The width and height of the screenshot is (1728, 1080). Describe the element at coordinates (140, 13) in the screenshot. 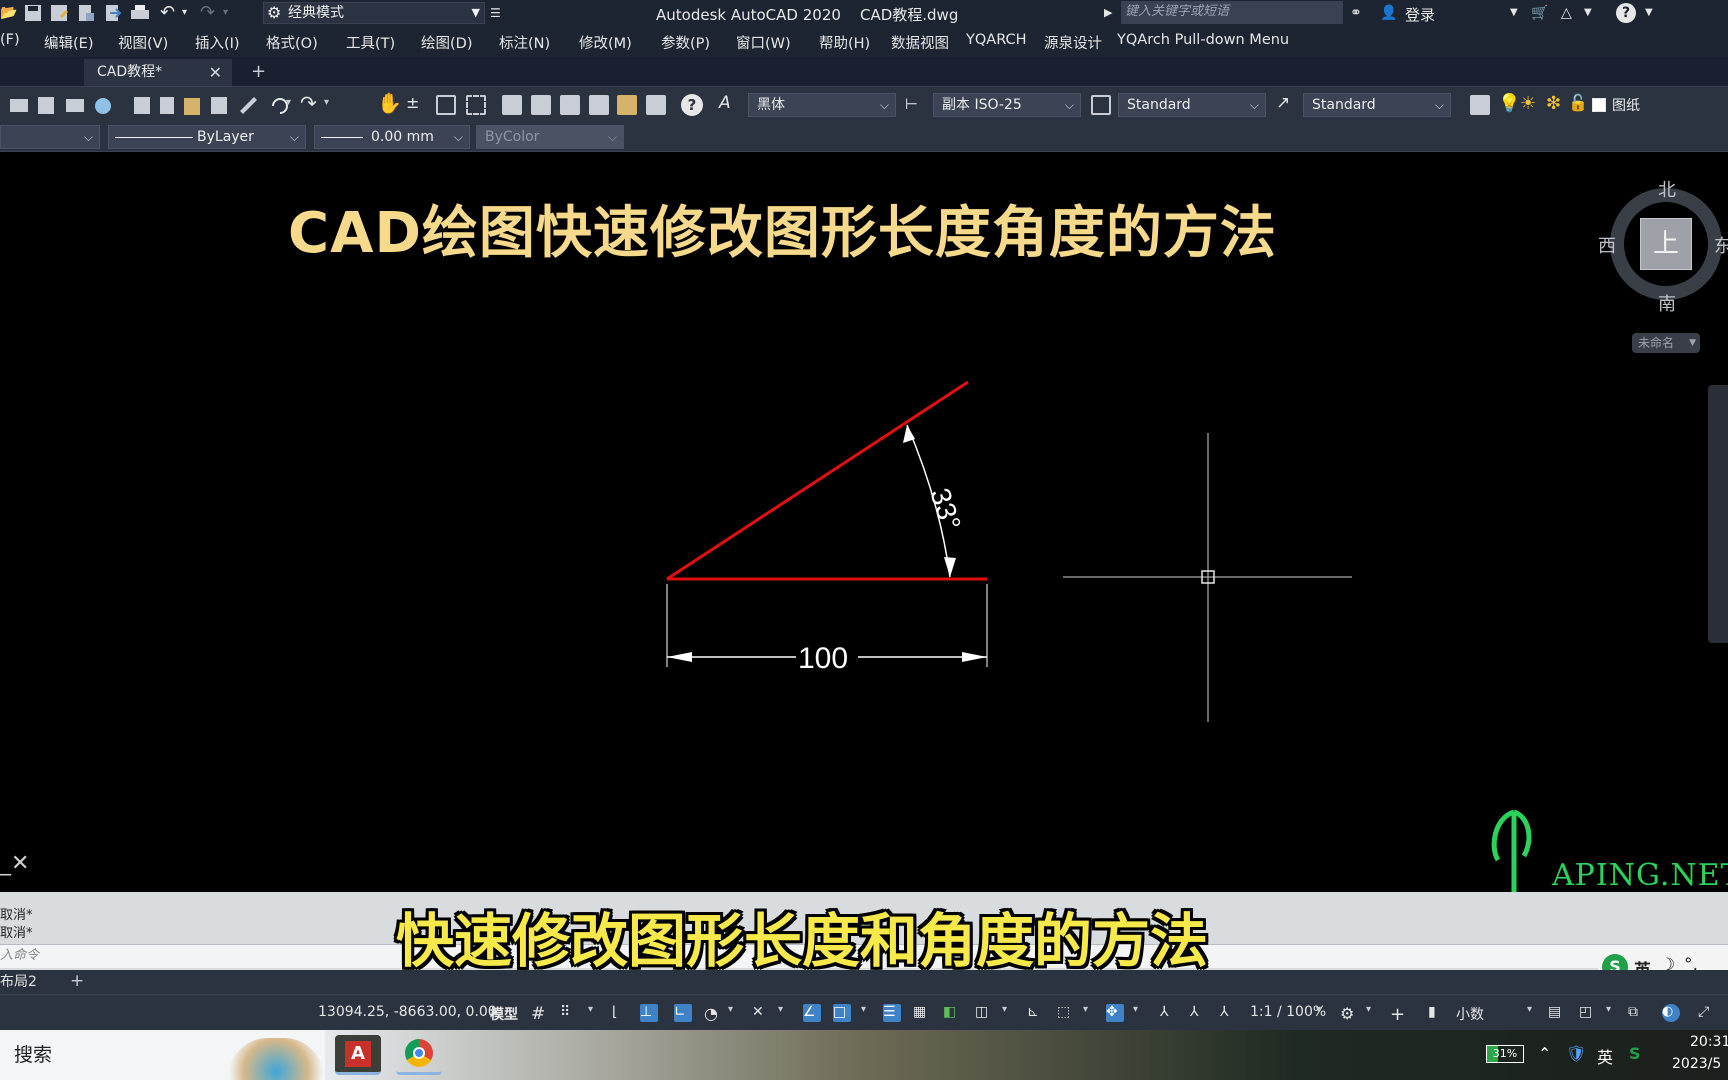

I see `plot-icon` at that location.